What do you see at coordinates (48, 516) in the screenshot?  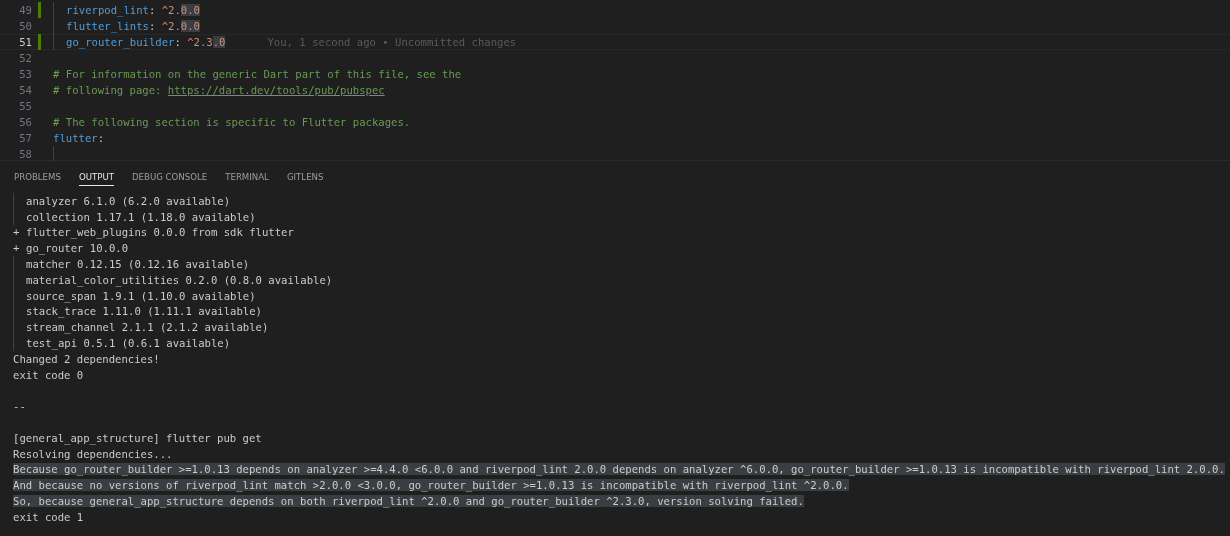 I see `output-line: exit code 1` at bounding box center [48, 516].